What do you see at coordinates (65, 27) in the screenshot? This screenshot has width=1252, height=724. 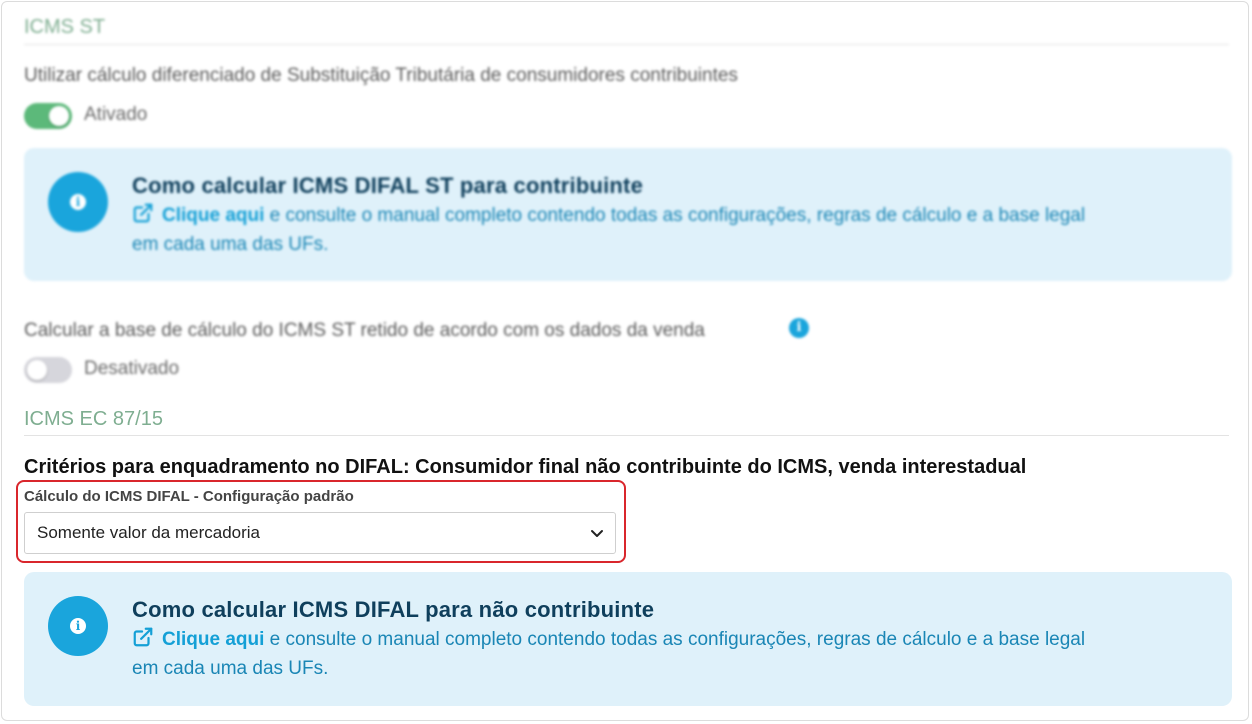 I see `section-title-icms-st: ICMS ST` at bounding box center [65, 27].